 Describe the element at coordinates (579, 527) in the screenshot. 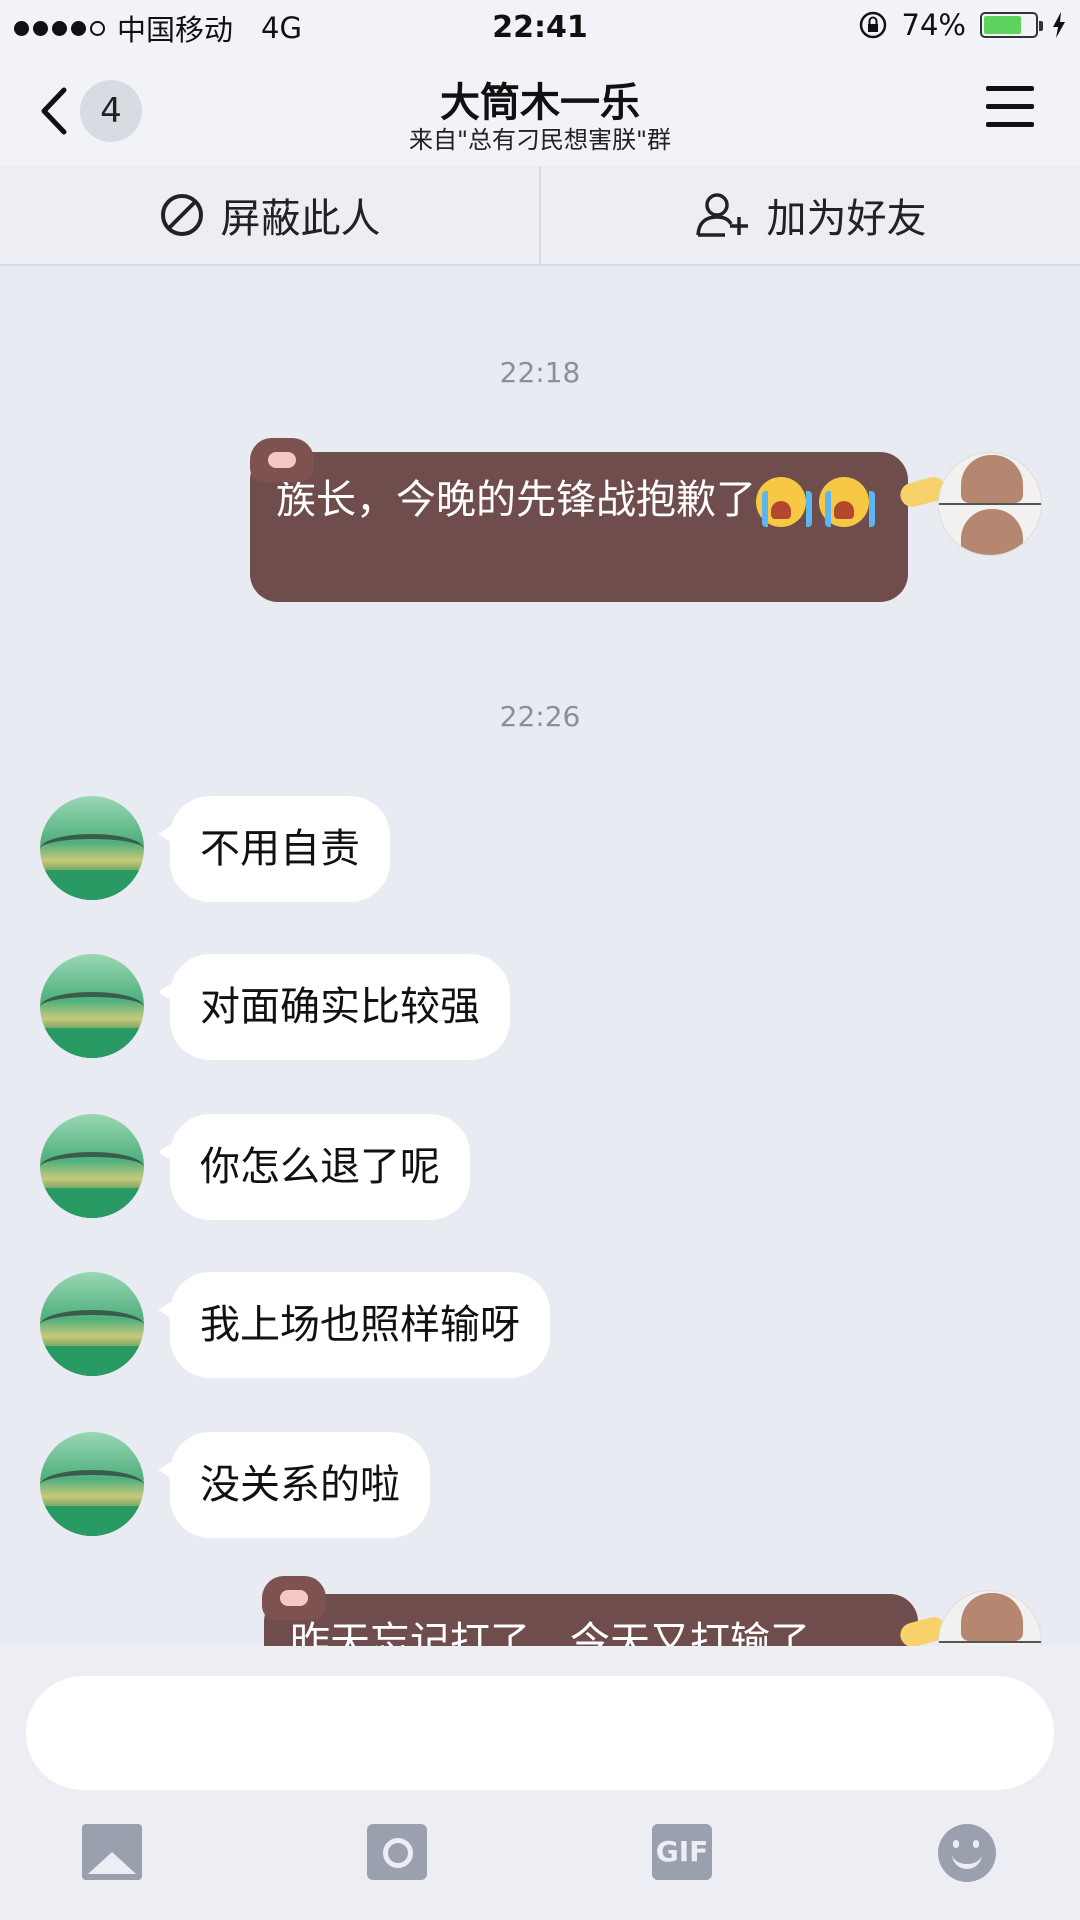

I see `outgoing-message-bubble: 族长，今晚的先锋战抱歉了` at that location.